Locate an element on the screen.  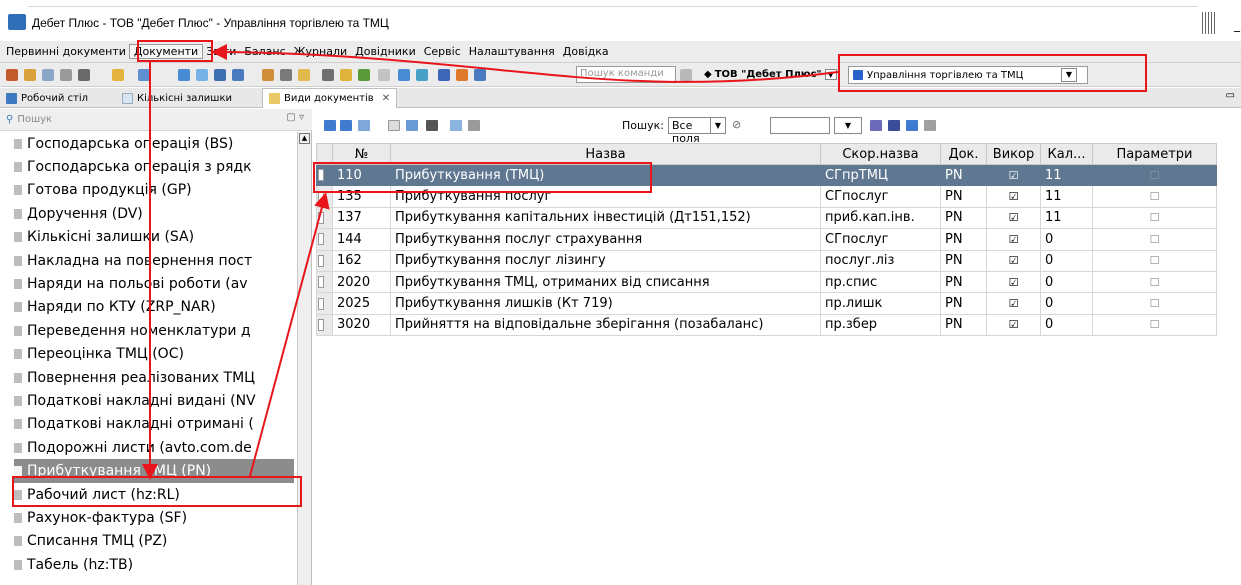
open-icon is located at coordinates (30, 75).